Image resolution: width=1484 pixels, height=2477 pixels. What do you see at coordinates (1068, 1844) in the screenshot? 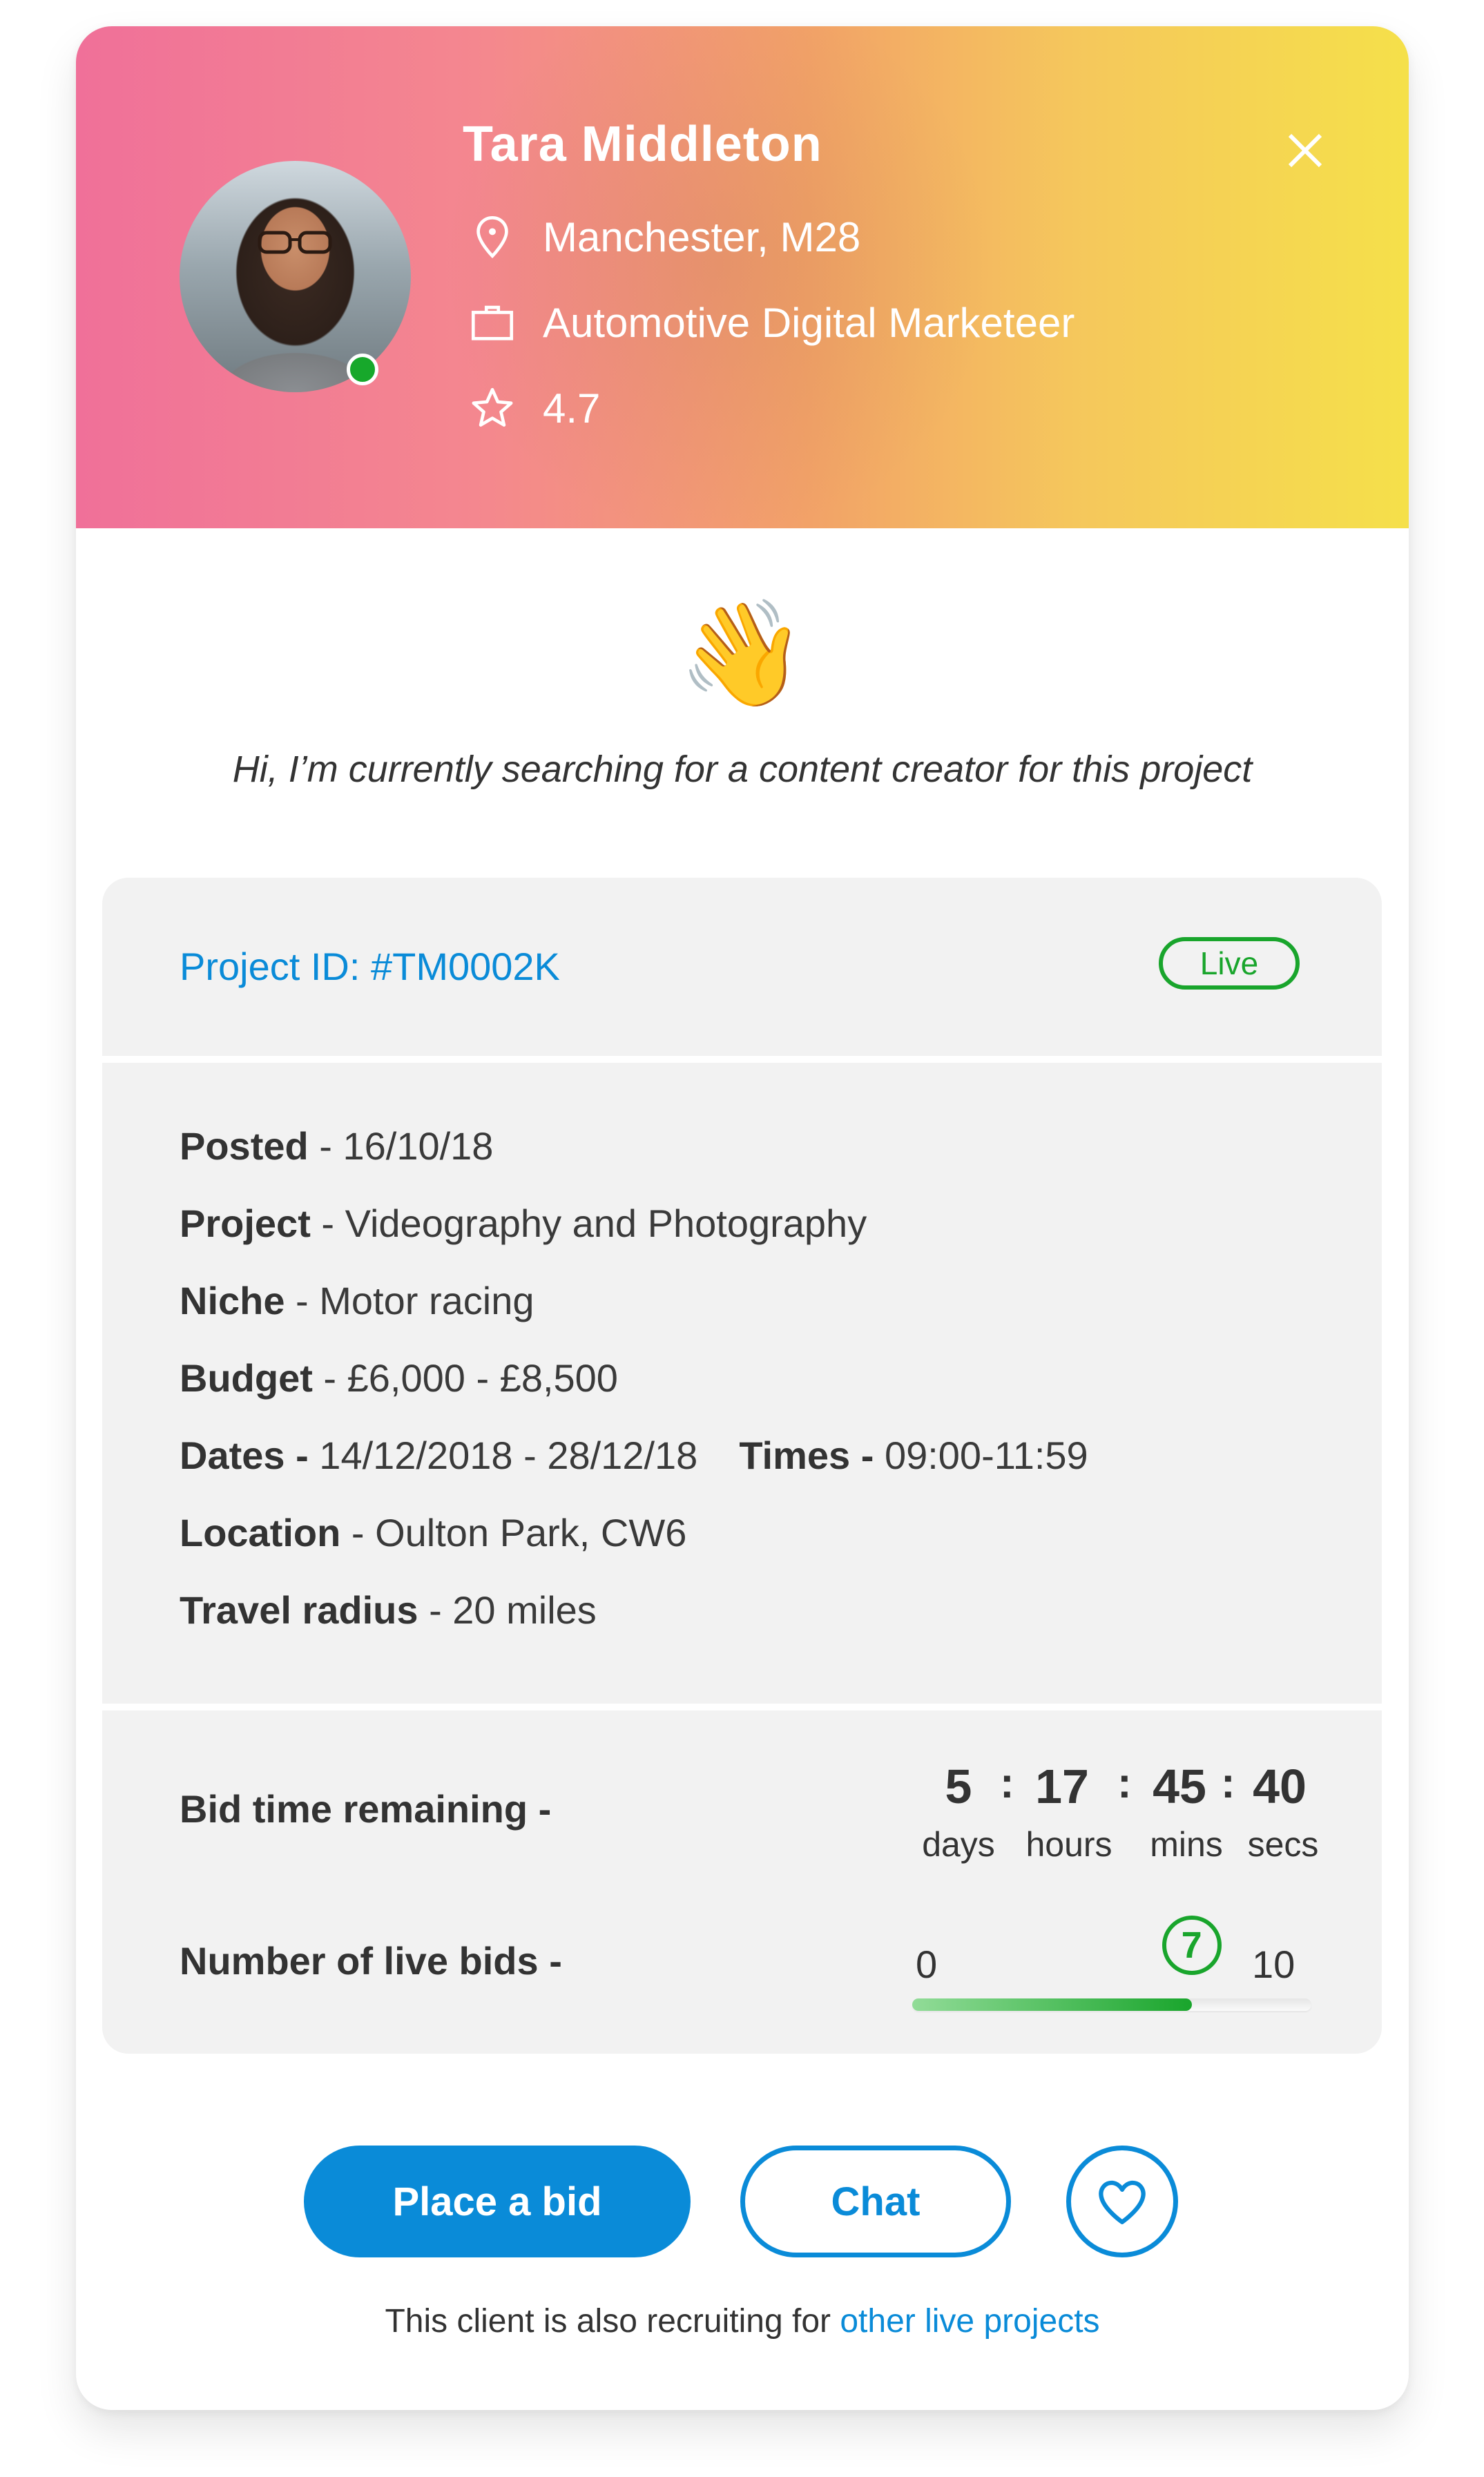
I see `countdown-unit-hours: hours` at bounding box center [1068, 1844].